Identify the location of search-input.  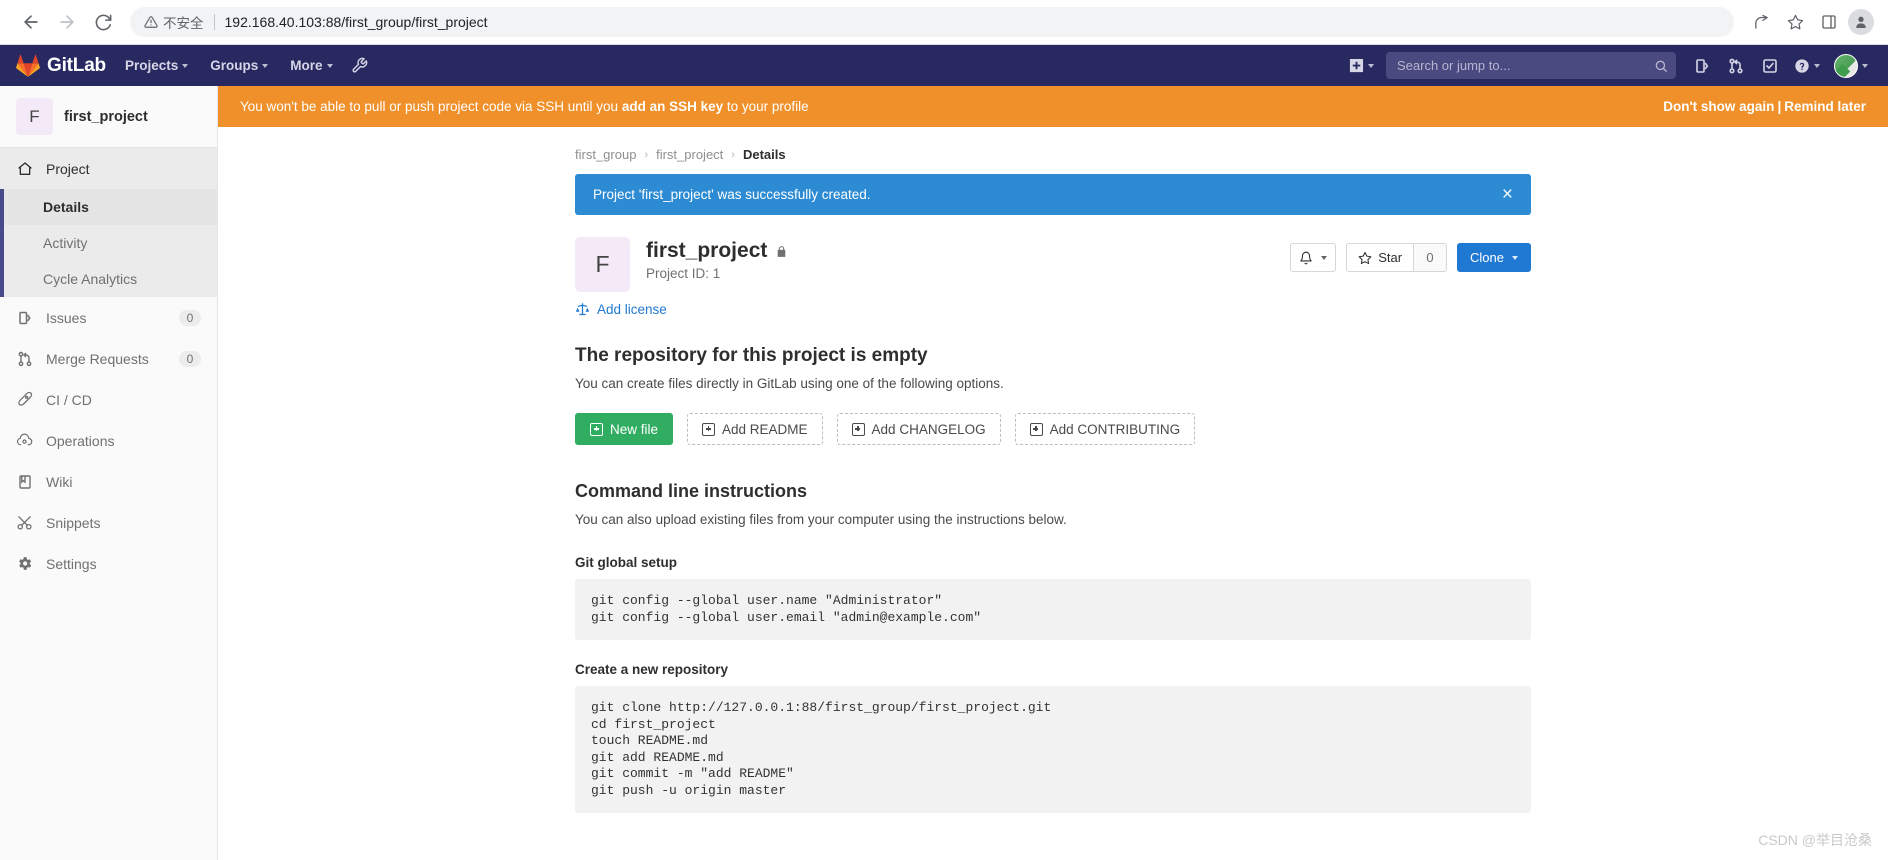
(1525, 65).